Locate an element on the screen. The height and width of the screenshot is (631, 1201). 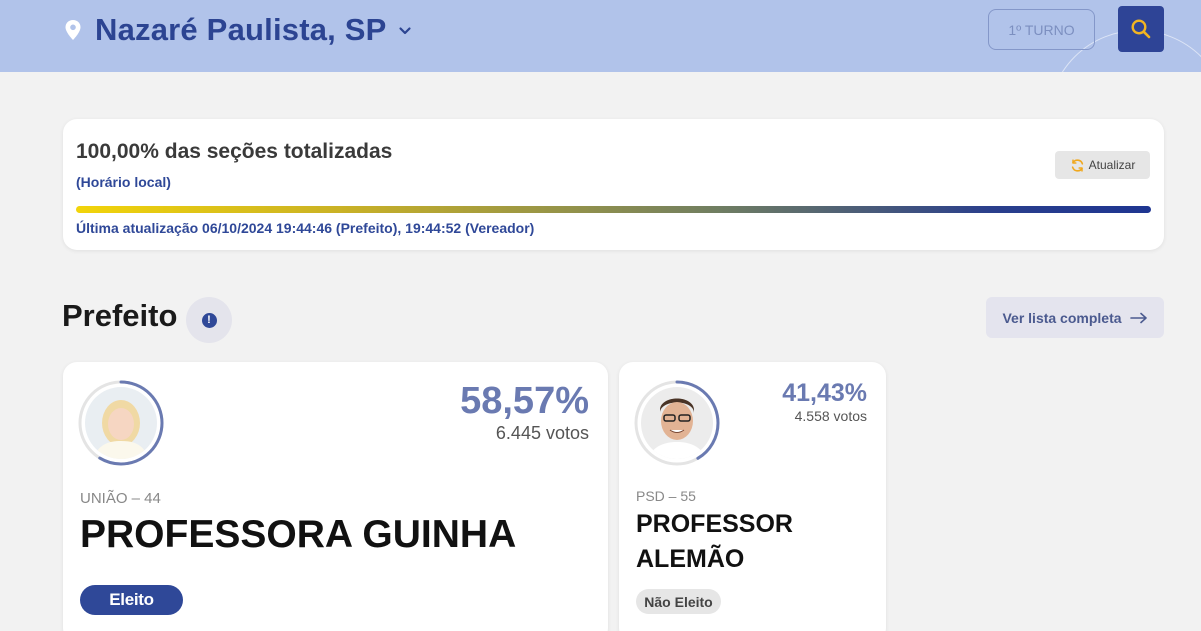
vote-percentage: 58,57% is located at coordinates (524, 401).